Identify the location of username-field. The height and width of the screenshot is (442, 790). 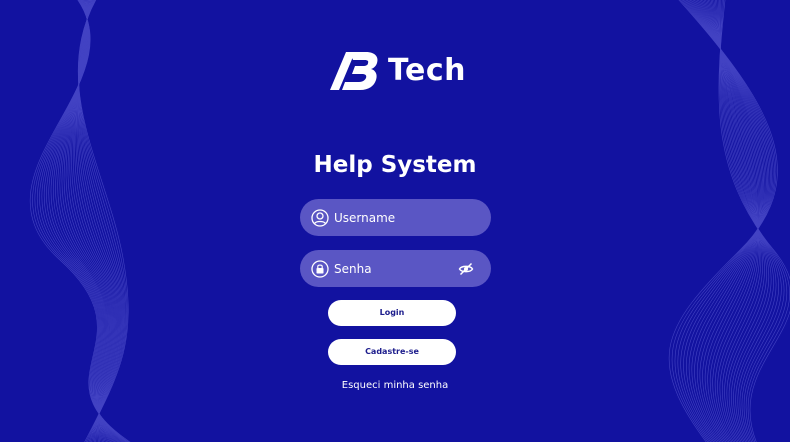
(395, 217).